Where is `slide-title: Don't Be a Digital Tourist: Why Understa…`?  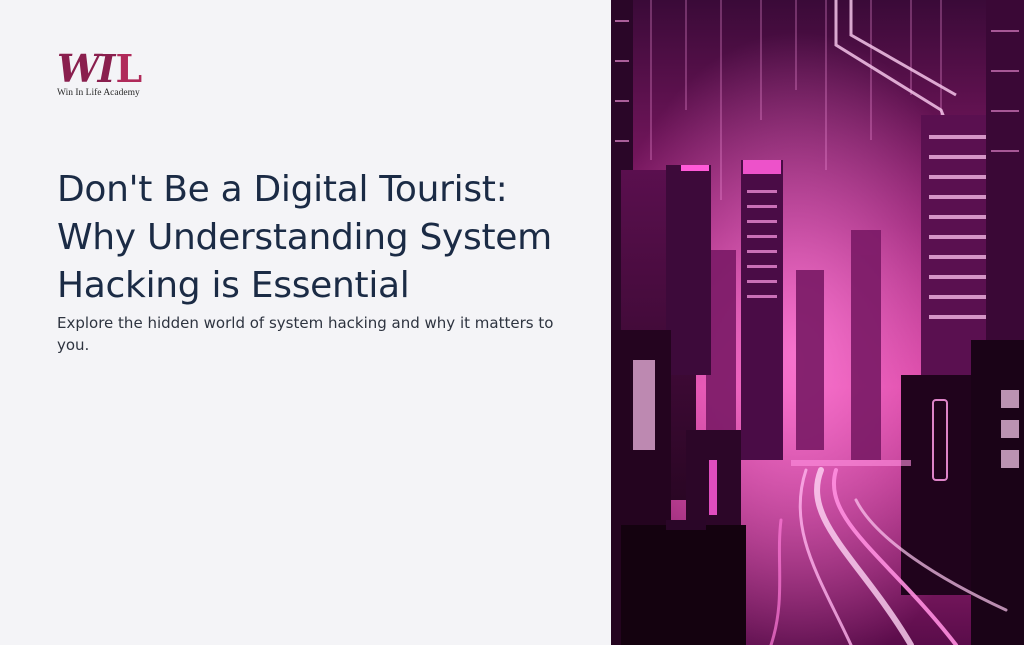 slide-title: Don't Be a Digital Tourist: Why Understa… is located at coordinates (304, 237).